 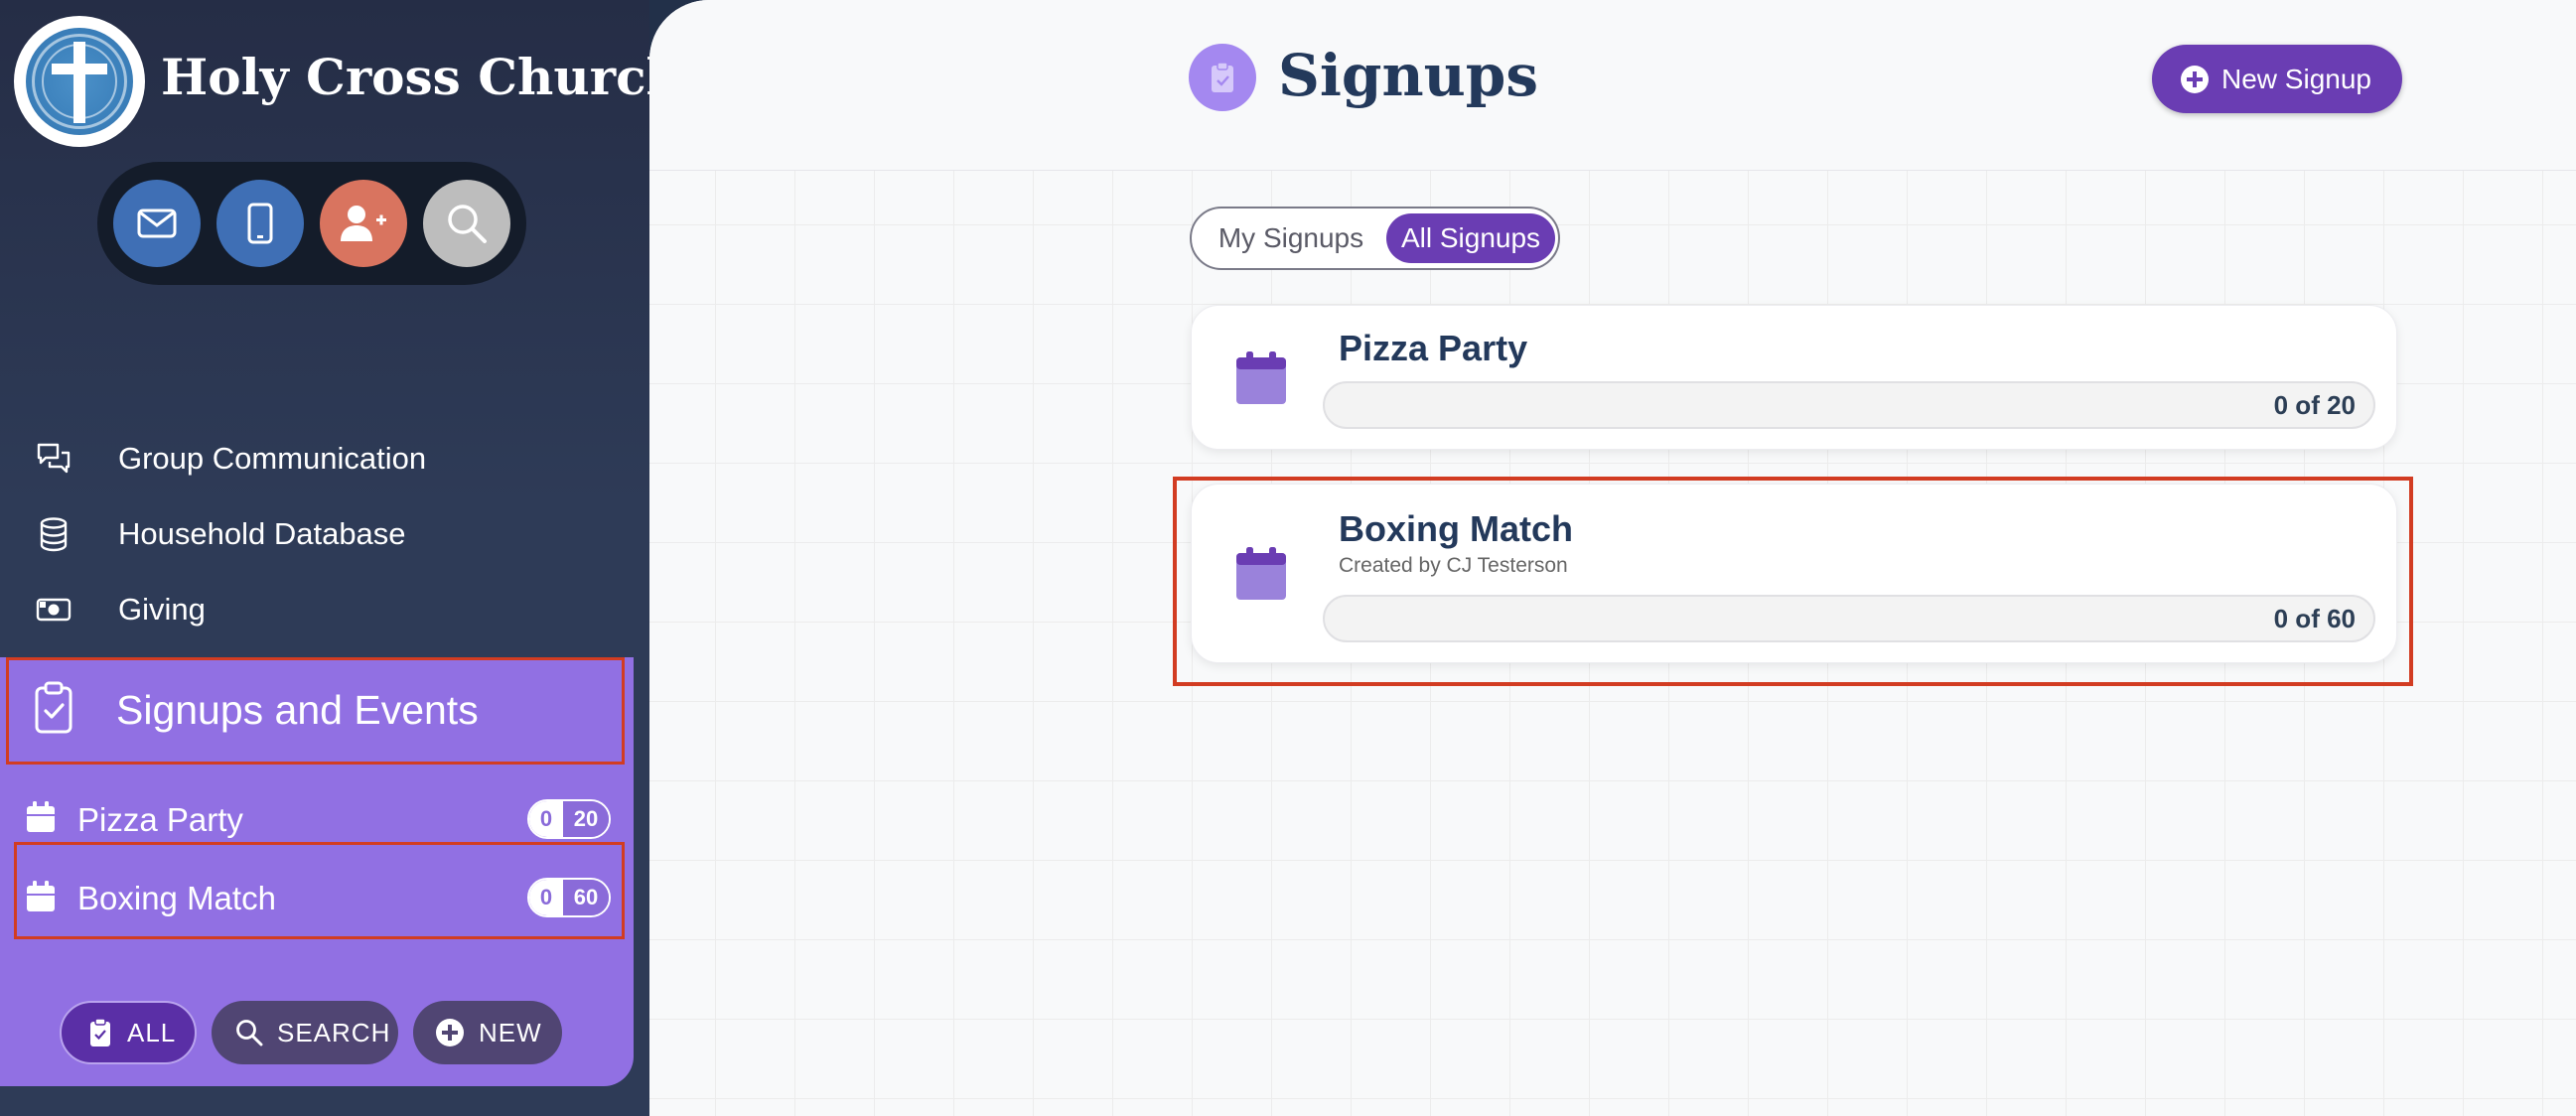 I want to click on new-signup-sidebar-button: NEW, so click(x=487, y=1033).